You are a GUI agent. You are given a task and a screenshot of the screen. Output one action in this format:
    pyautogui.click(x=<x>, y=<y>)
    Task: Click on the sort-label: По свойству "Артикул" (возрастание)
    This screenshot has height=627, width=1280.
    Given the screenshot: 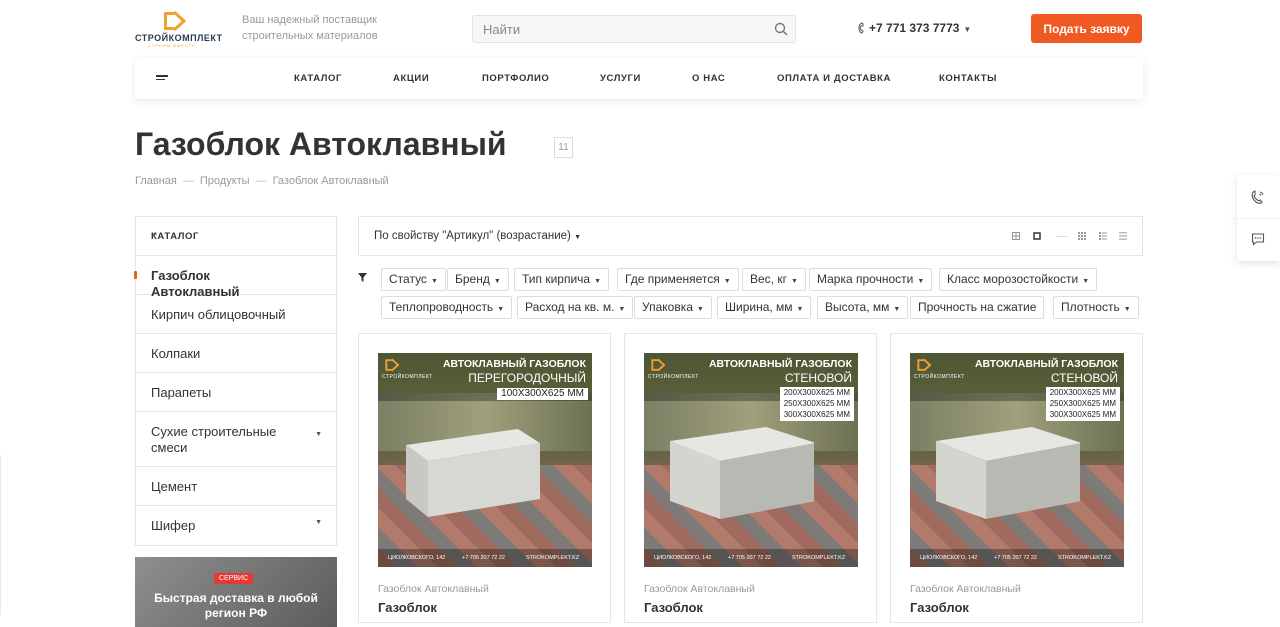 What is the action you would take?
    pyautogui.click(x=472, y=236)
    